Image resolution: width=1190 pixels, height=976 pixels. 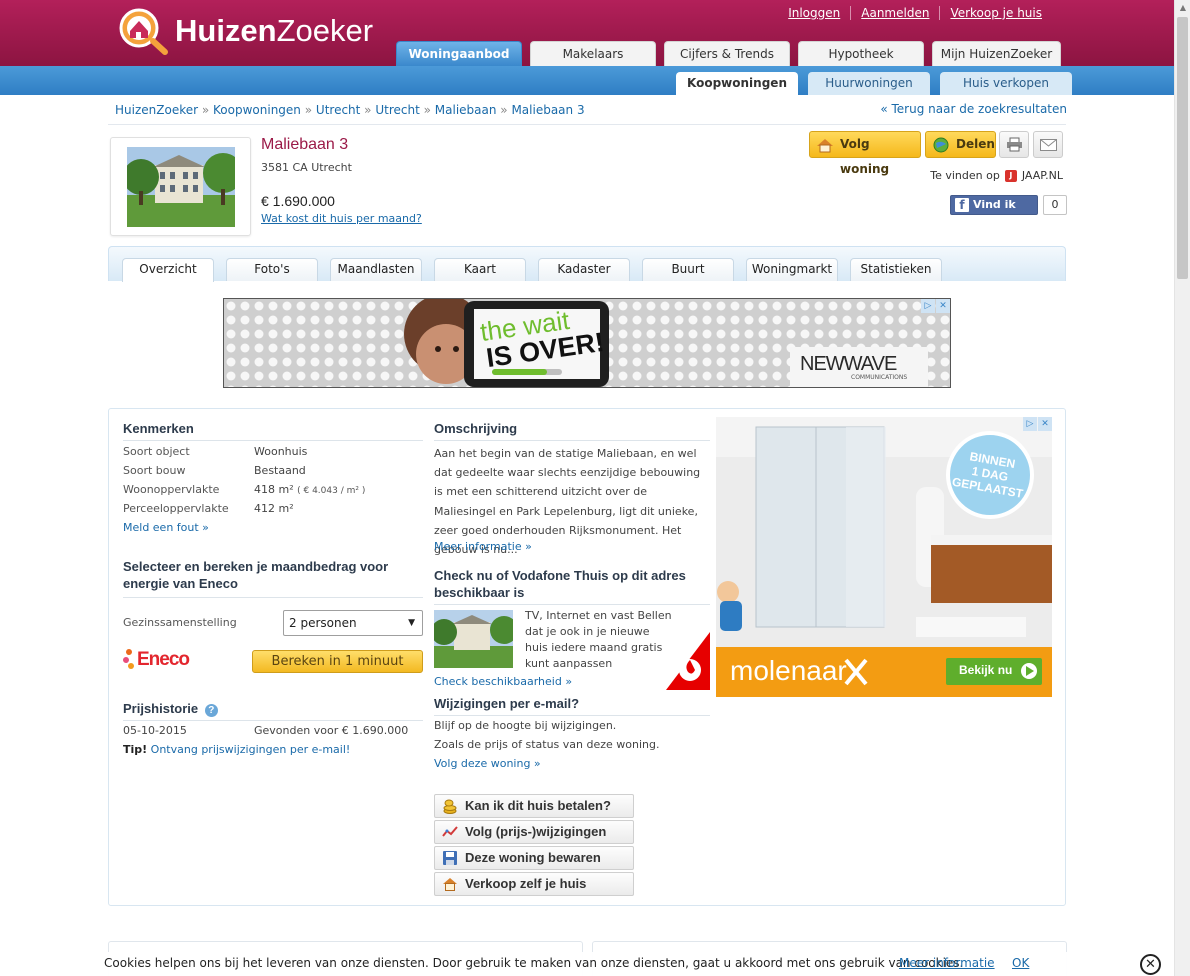 I want to click on site-logo: HuizenZoeker, so click(x=243, y=31).